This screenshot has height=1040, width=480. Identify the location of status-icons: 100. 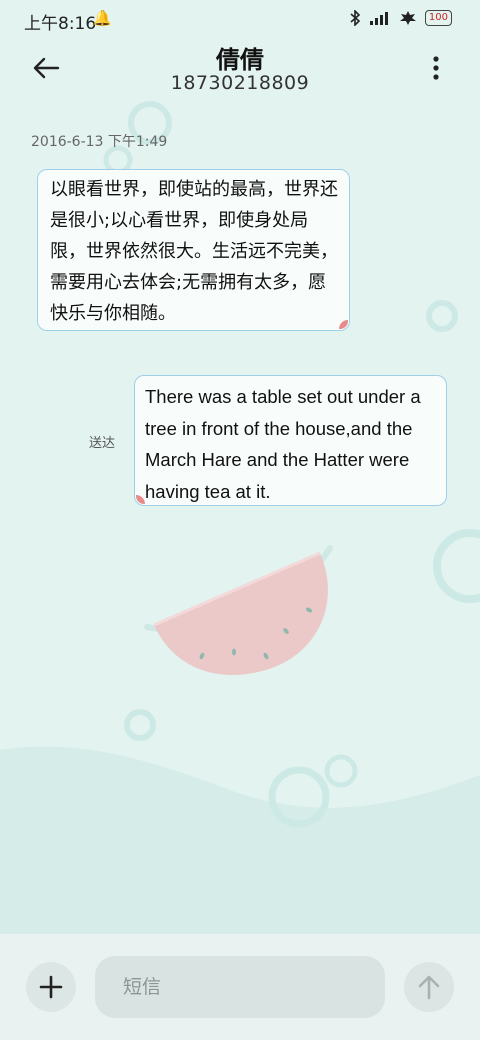
(400, 18).